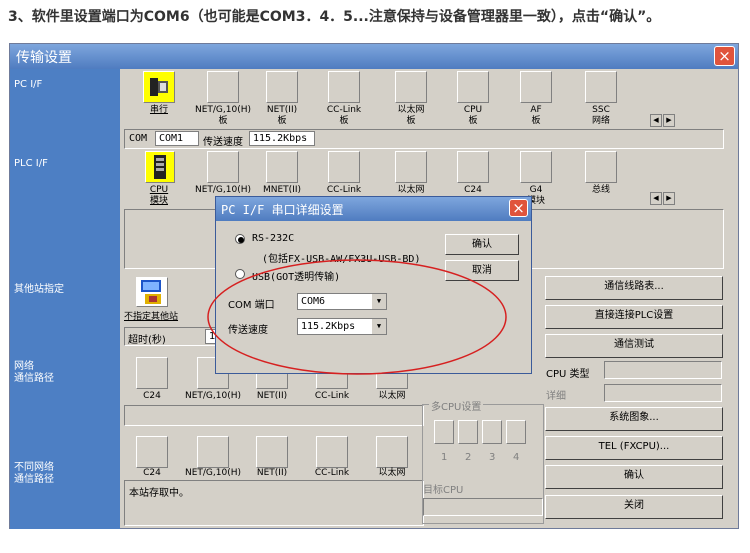 Image resolution: width=750 pixels, height=553 pixels. Describe the element at coordinates (240, 239) in the screenshot. I see `rs232c-radio` at that location.